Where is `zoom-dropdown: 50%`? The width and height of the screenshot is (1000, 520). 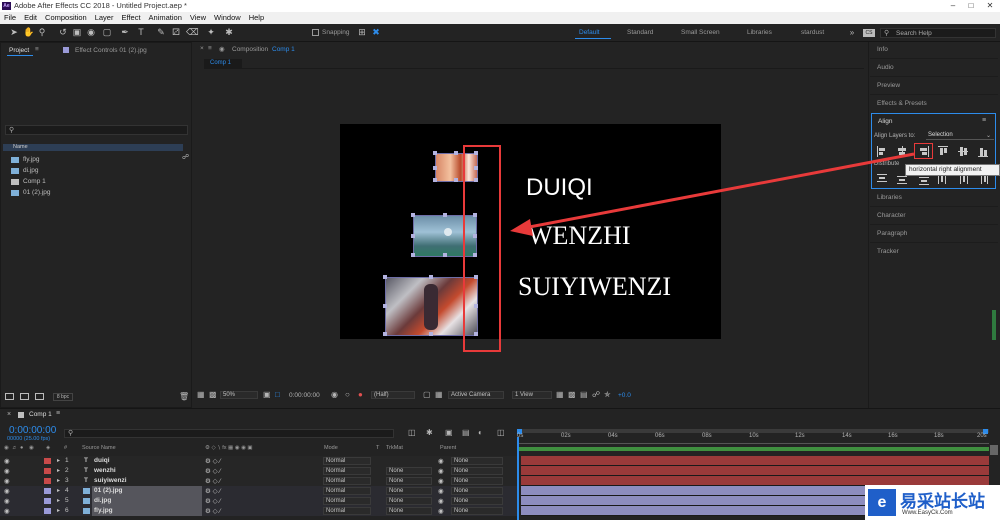 zoom-dropdown: 50% is located at coordinates (239, 395).